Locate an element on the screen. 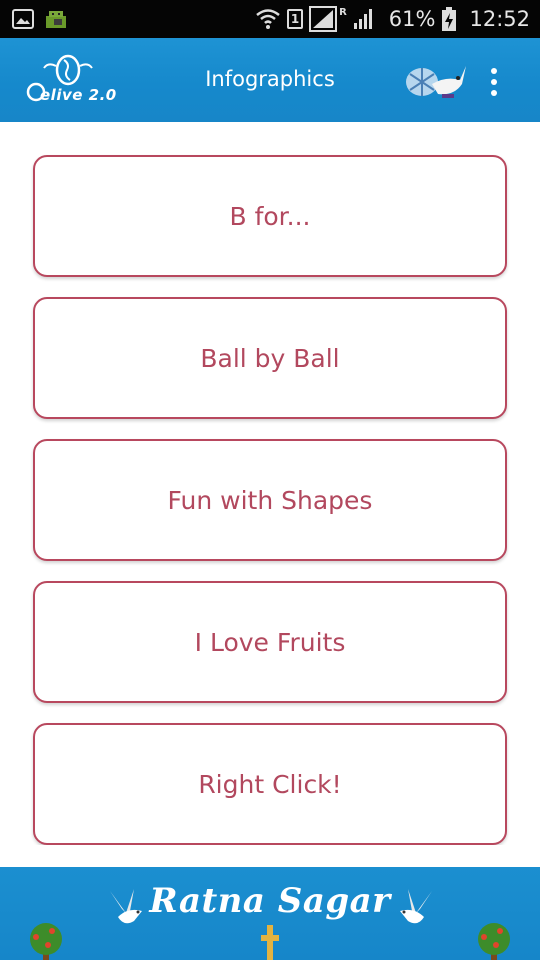 This screenshot has height=960, width=540. key-emblem-icon is located at coordinates (270, 942).